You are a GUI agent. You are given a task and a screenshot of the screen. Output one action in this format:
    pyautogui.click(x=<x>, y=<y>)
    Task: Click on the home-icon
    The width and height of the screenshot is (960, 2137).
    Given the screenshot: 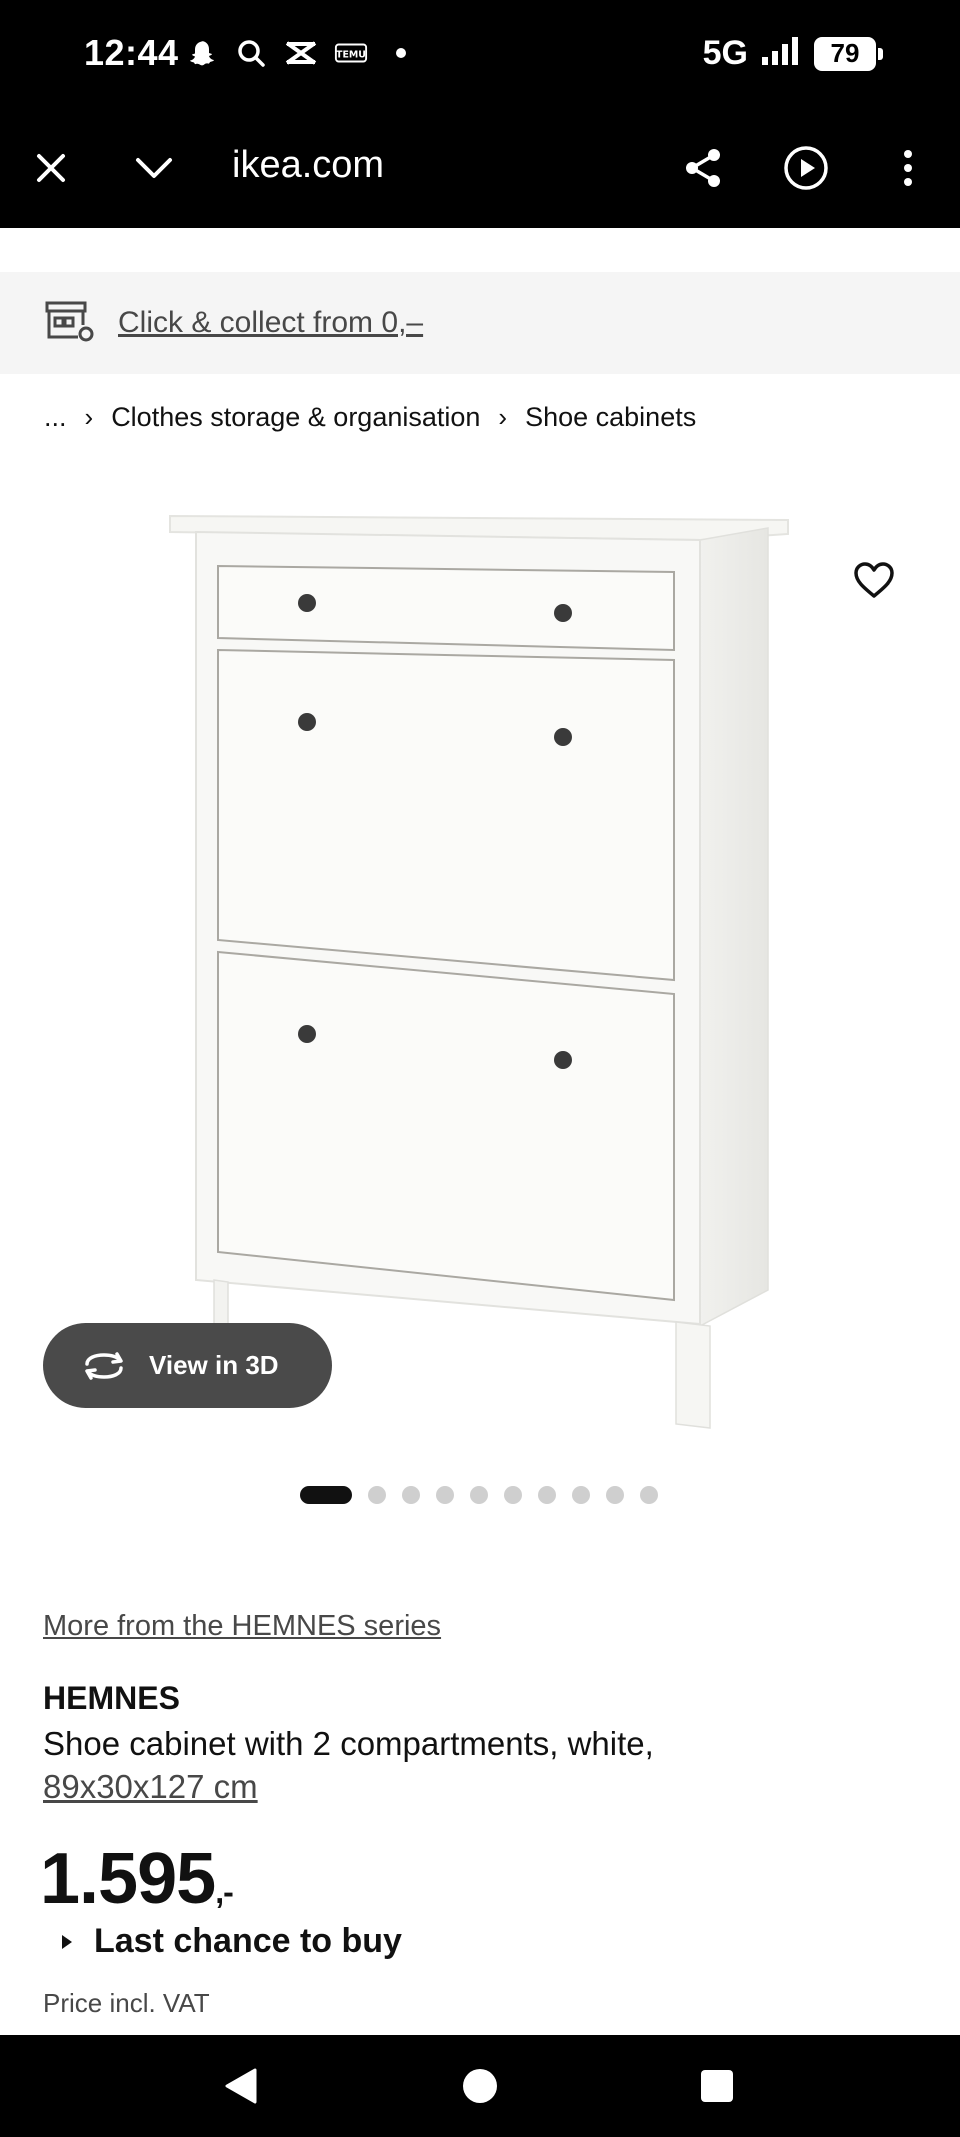 What is the action you would take?
    pyautogui.click(x=480, y=2086)
    